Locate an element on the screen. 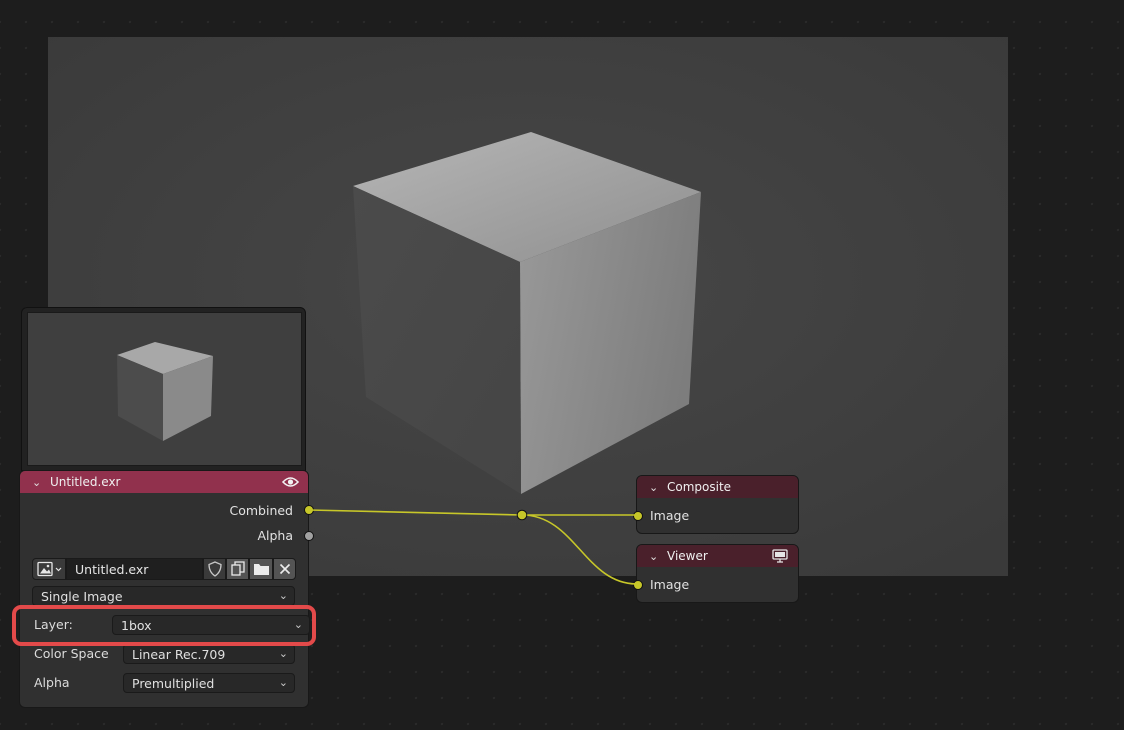  monitor-icon is located at coordinates (780, 556).